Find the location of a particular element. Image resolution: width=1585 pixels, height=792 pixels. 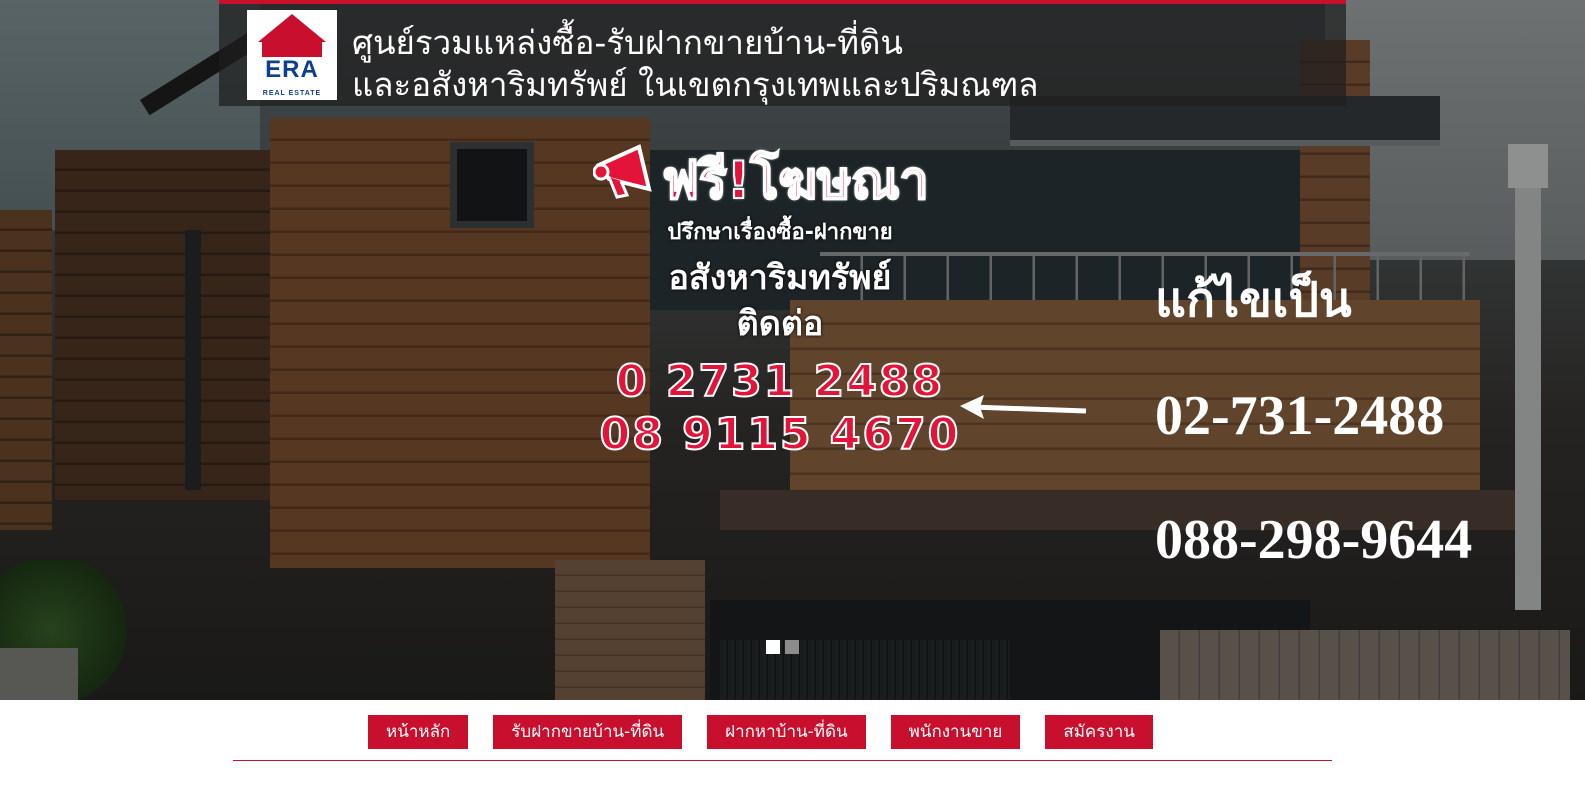

promo-title: ฟรี!โฆษณา is located at coordinates (795, 181).